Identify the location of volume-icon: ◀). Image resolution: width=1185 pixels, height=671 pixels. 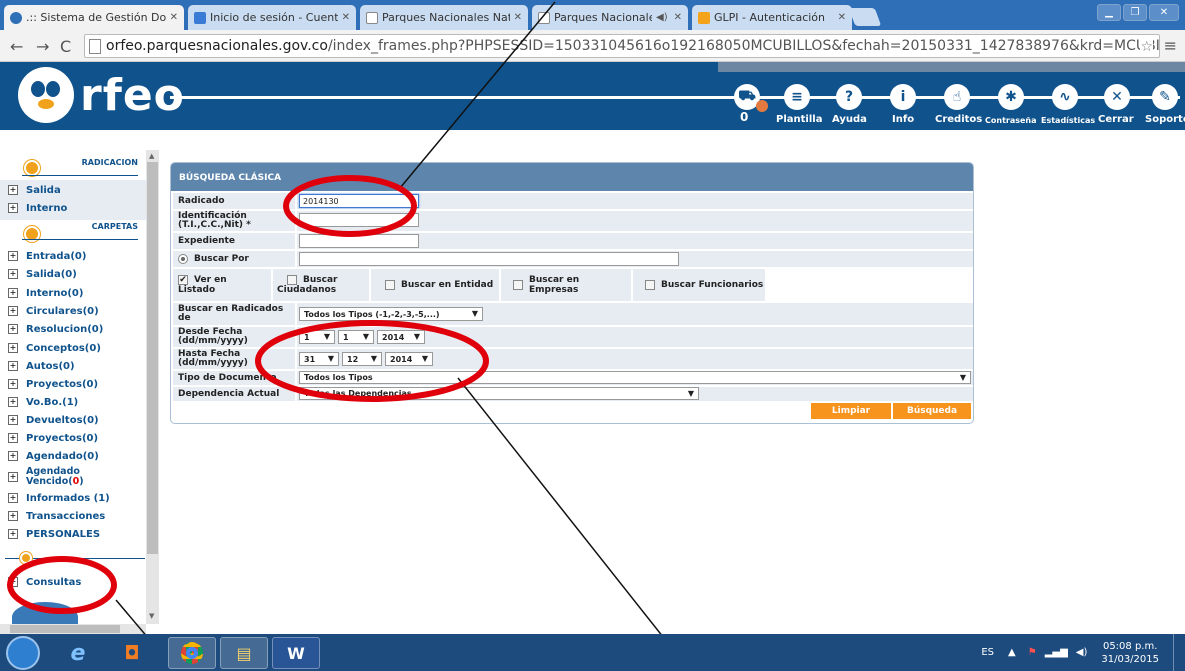
(1082, 652).